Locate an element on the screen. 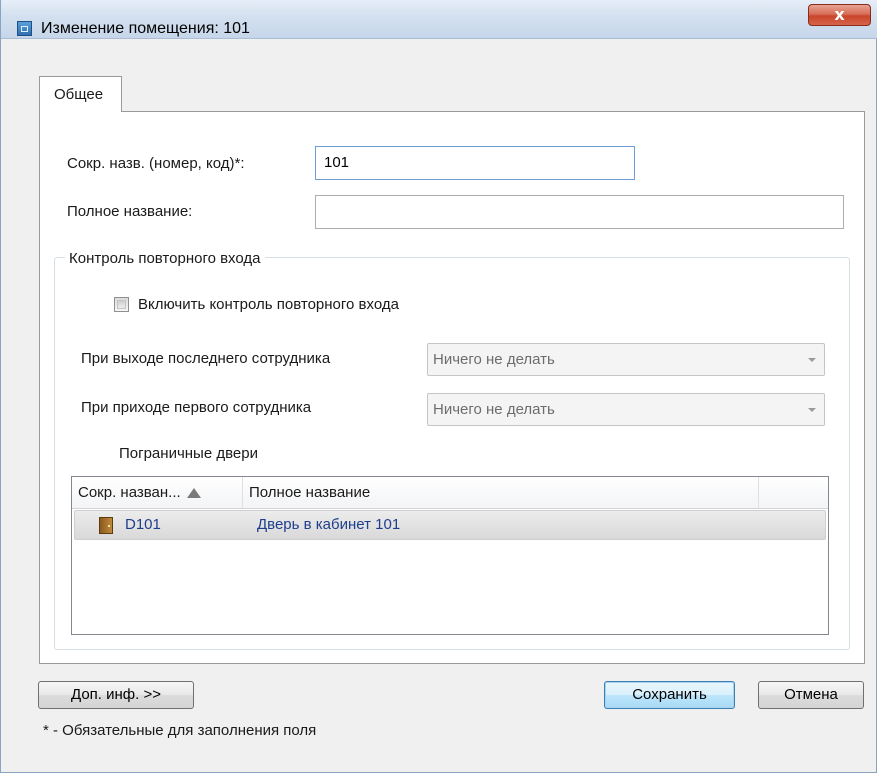 The width and height of the screenshot is (877, 773). room-app-icon is located at coordinates (24, 28).